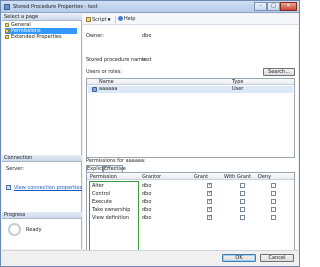 Image resolution: width=320 pixels, height=267 pixels. Describe the element at coordinates (14, 229) in the screenshot. I see `progress-spinner-icon` at that location.